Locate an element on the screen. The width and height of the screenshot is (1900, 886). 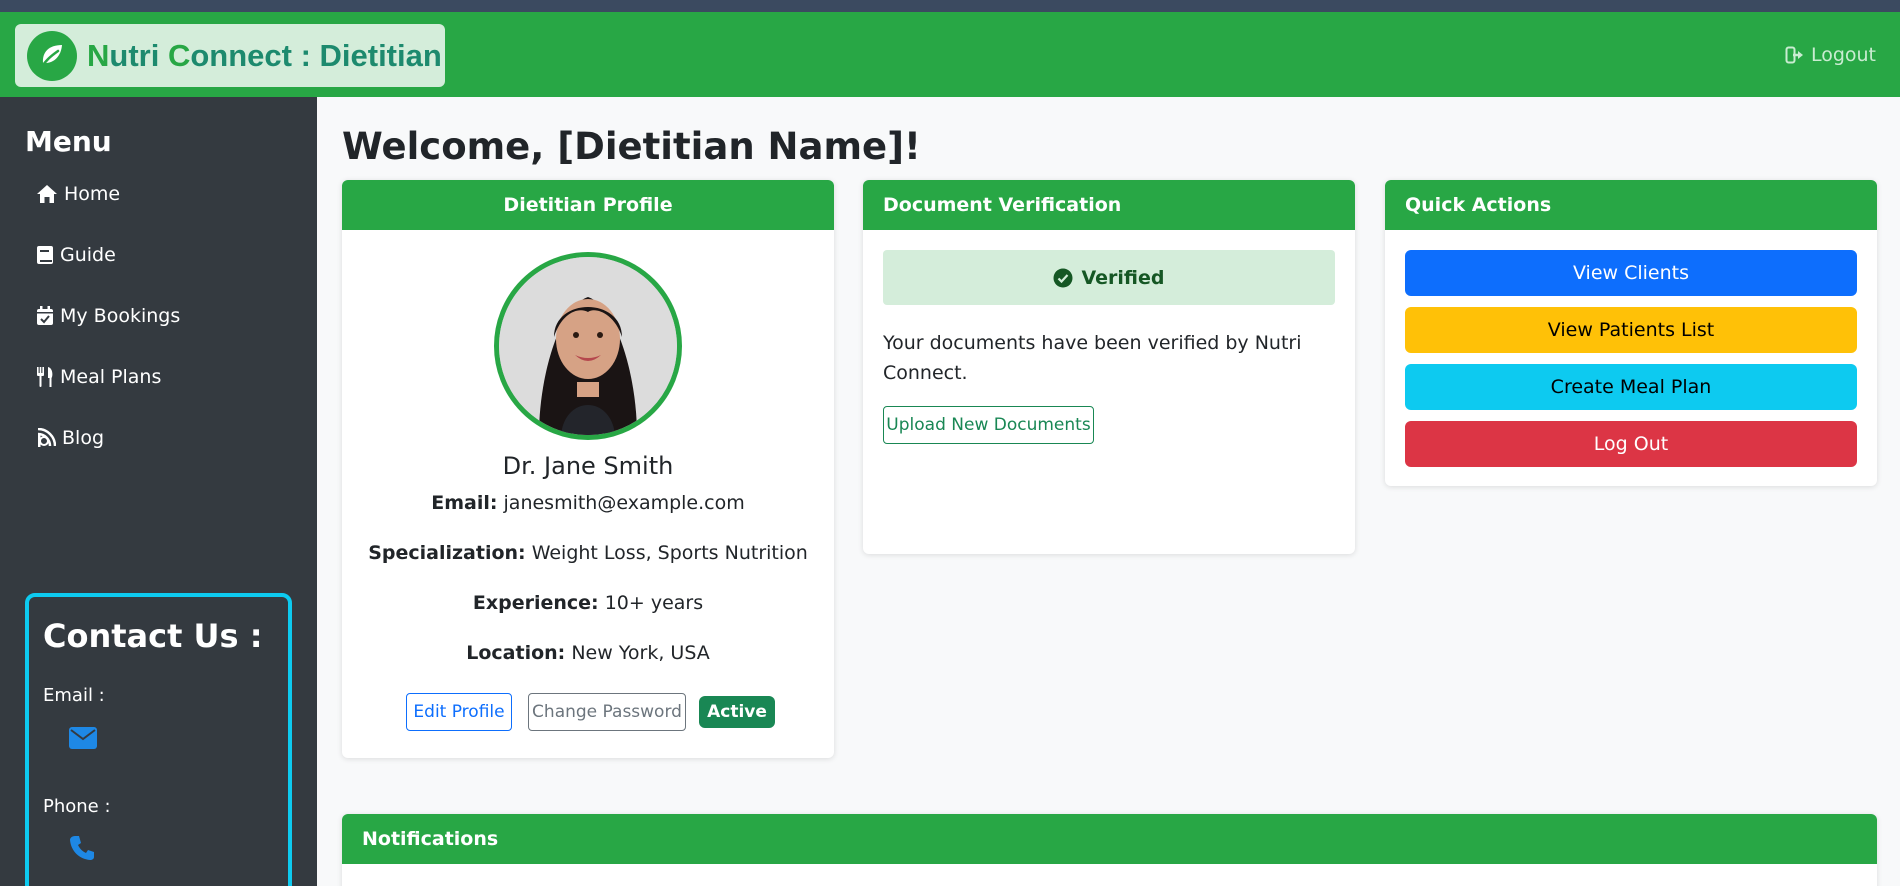
sidebar-title: Menu is located at coordinates (68, 141).